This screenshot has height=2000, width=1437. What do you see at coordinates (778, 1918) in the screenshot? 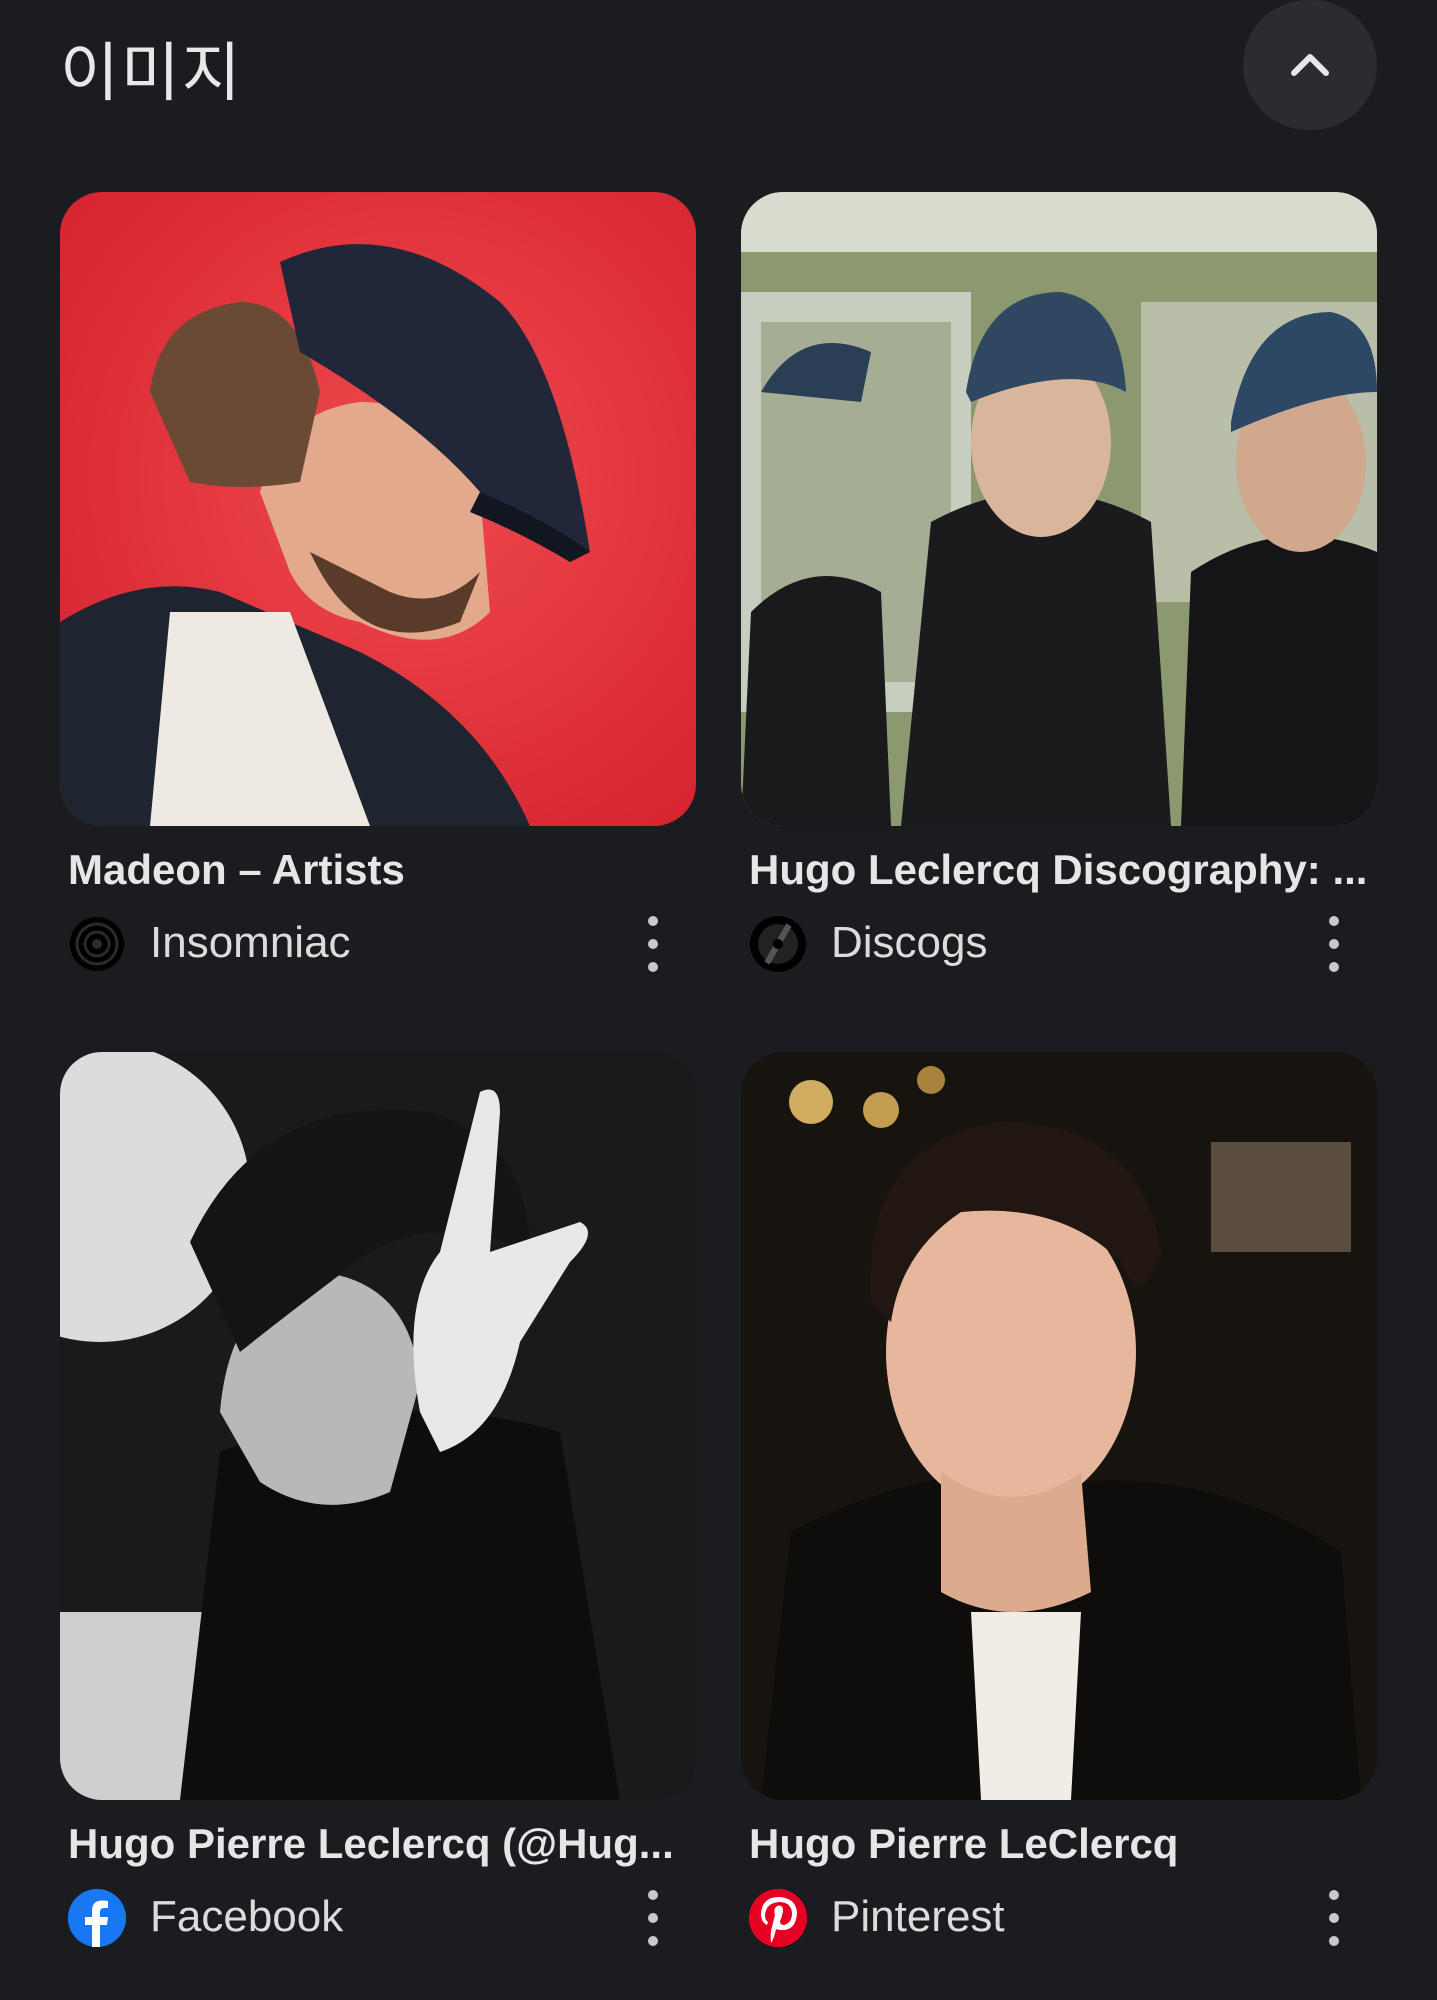
I see `pinterest-logo-icon` at bounding box center [778, 1918].